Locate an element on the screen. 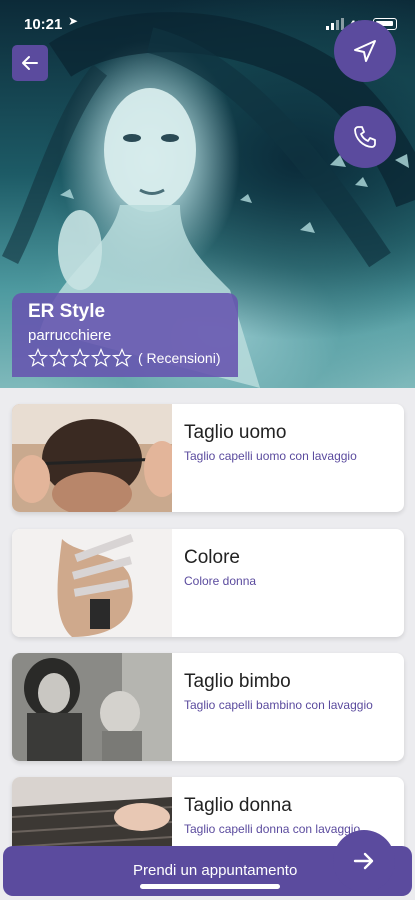  business-name: ER Style is located at coordinates (67, 311).